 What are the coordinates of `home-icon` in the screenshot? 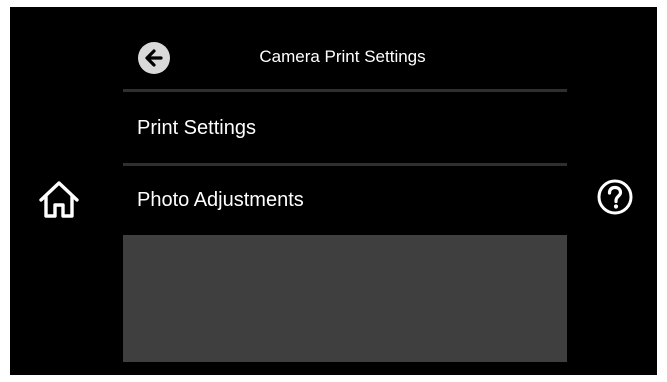 It's located at (59, 199).